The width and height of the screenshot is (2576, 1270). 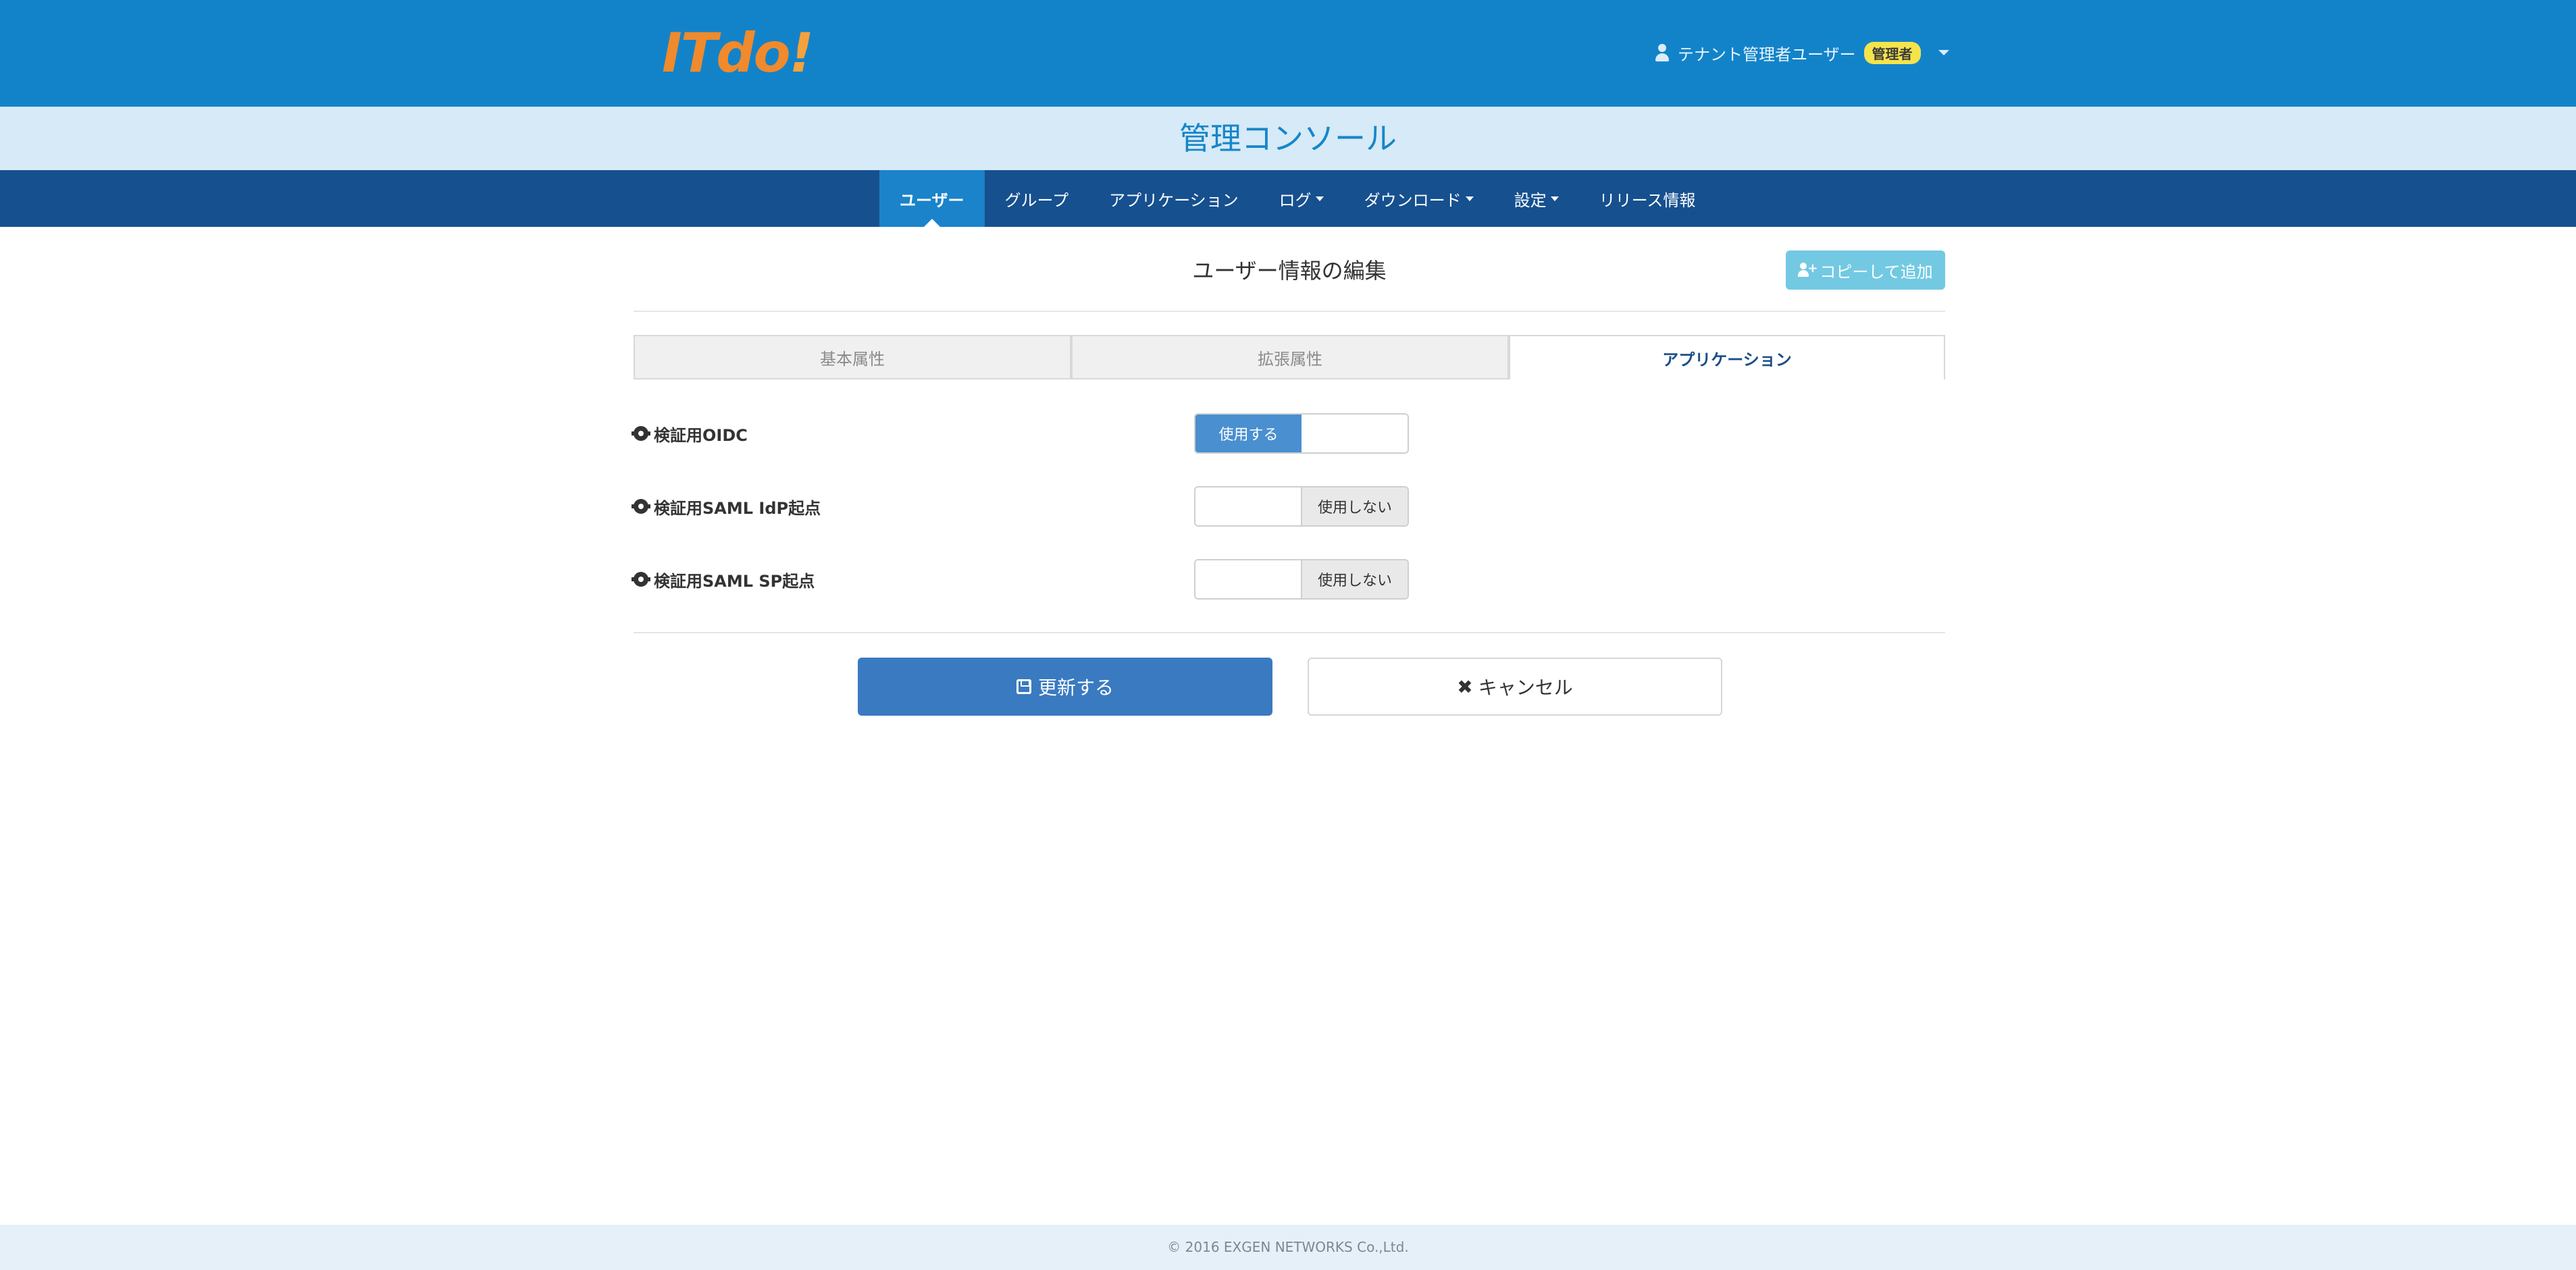 What do you see at coordinates (1248, 433) in the screenshot?
I see `toggle-on-option: 使用する` at bounding box center [1248, 433].